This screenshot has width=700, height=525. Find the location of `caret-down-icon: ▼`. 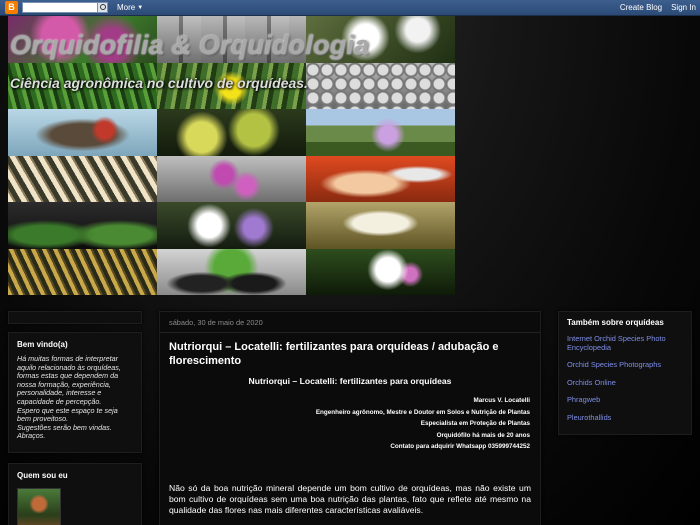

caret-down-icon: ▼ is located at coordinates (140, 7).